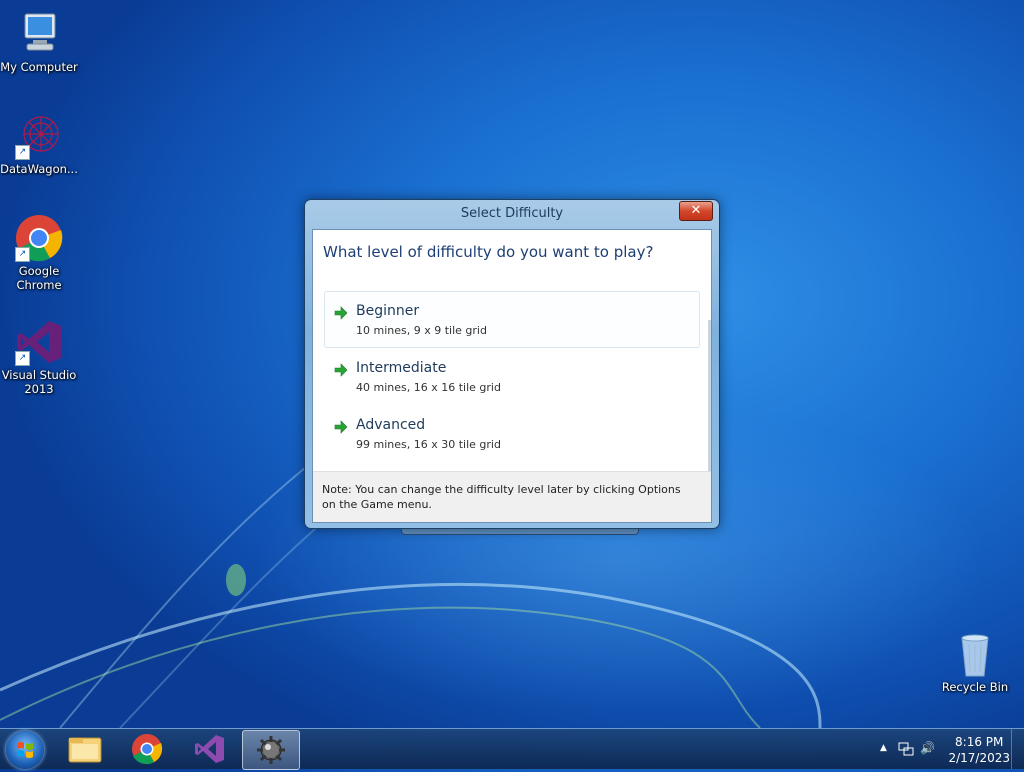 The image size is (1024, 772). I want to click on visual-studio-icon, so click(209, 749).